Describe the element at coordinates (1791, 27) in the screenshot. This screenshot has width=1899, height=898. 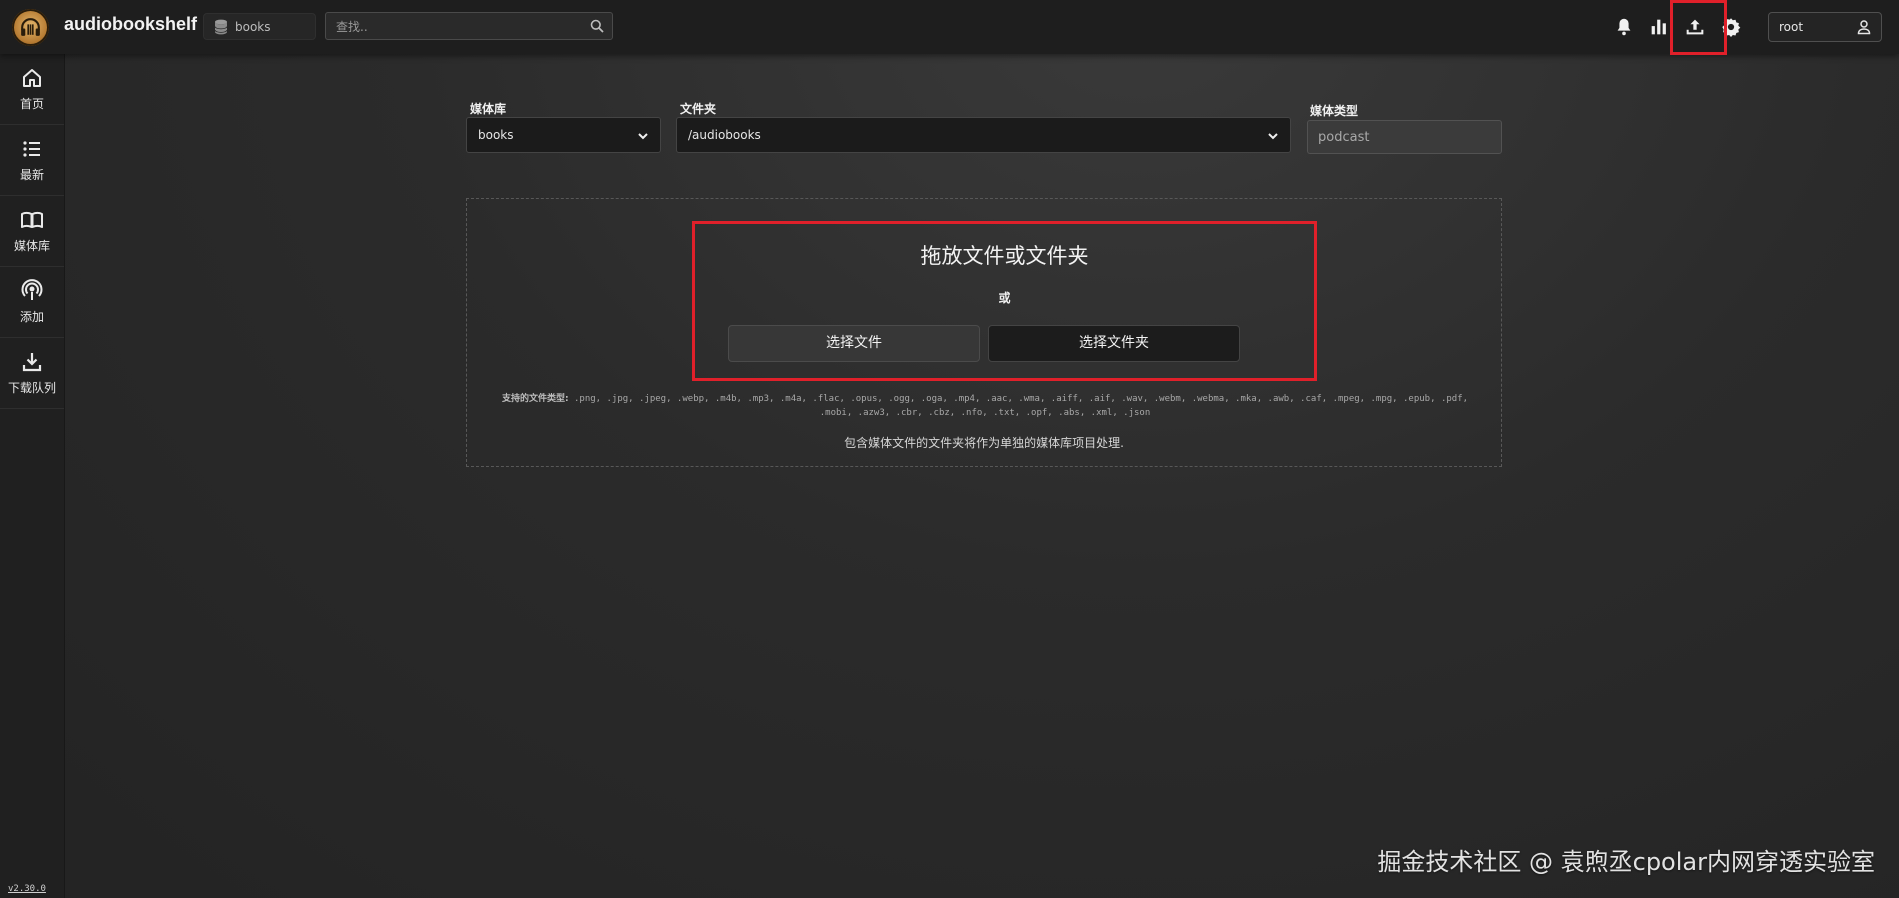
I see `user-name: root` at that location.